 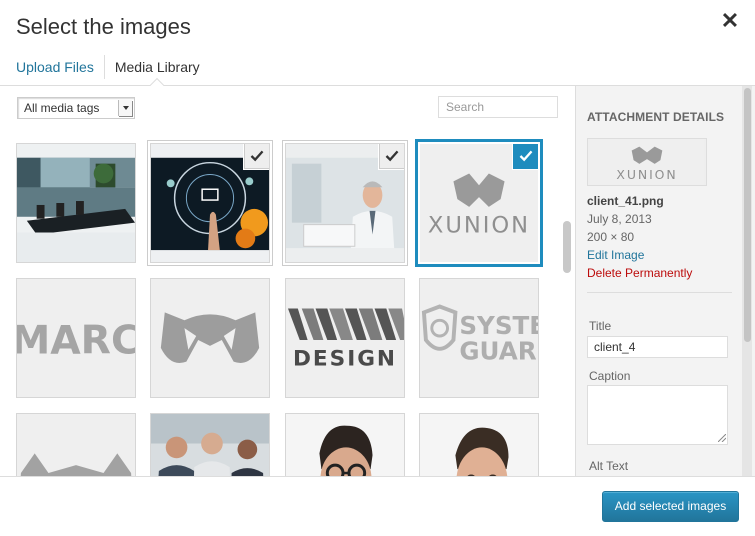 I want to click on system-guard-logo-image: SYSTE GUAR, so click(x=479, y=338).